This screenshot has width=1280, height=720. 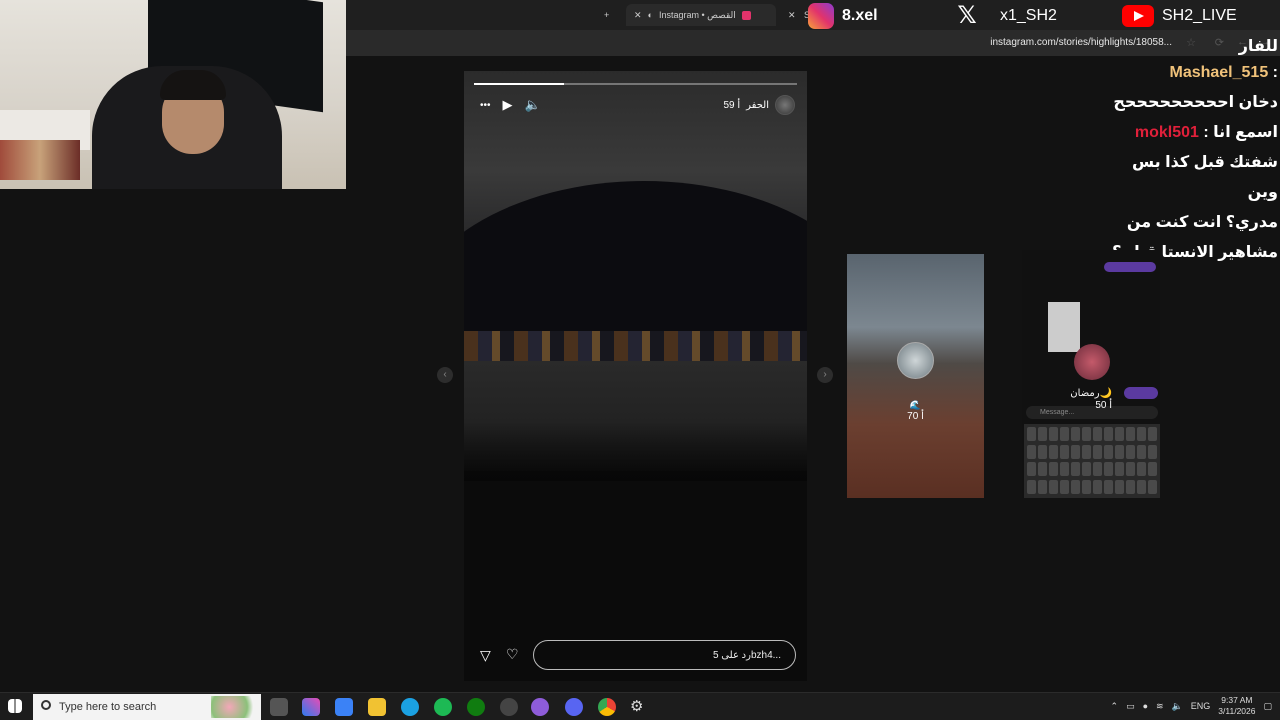 What do you see at coordinates (519, 84) in the screenshot?
I see `story-progress-fill` at bounding box center [519, 84].